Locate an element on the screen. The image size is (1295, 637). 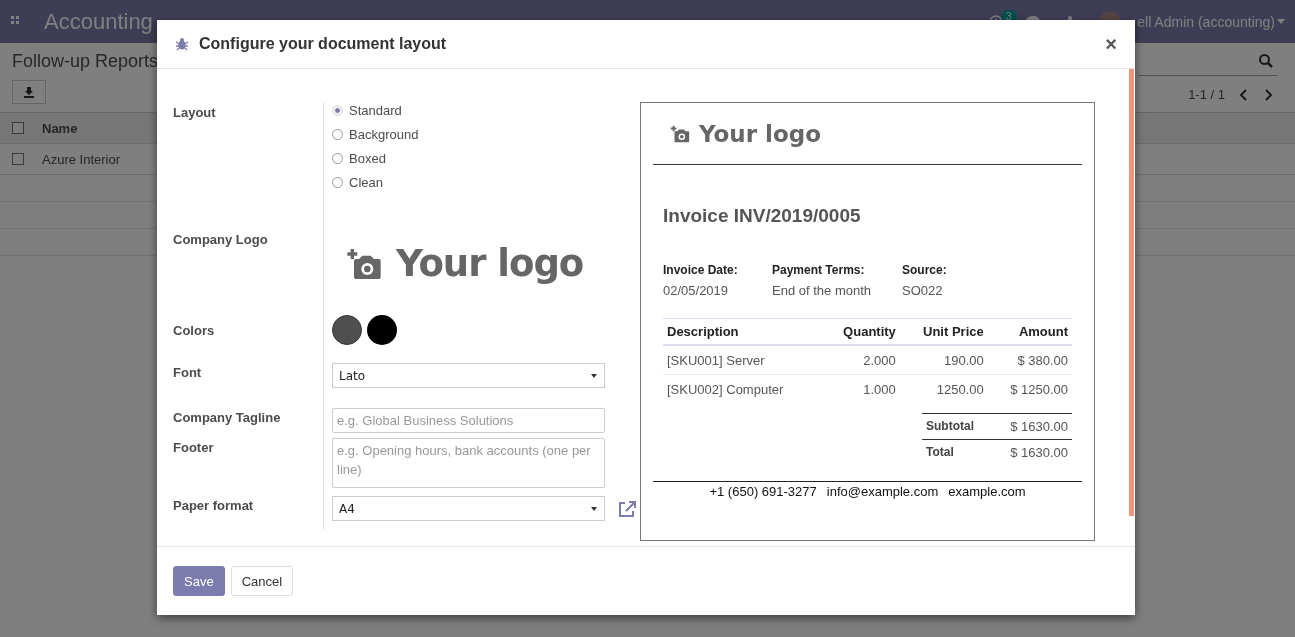
table-cell: 1.000 is located at coordinates (879, 389).